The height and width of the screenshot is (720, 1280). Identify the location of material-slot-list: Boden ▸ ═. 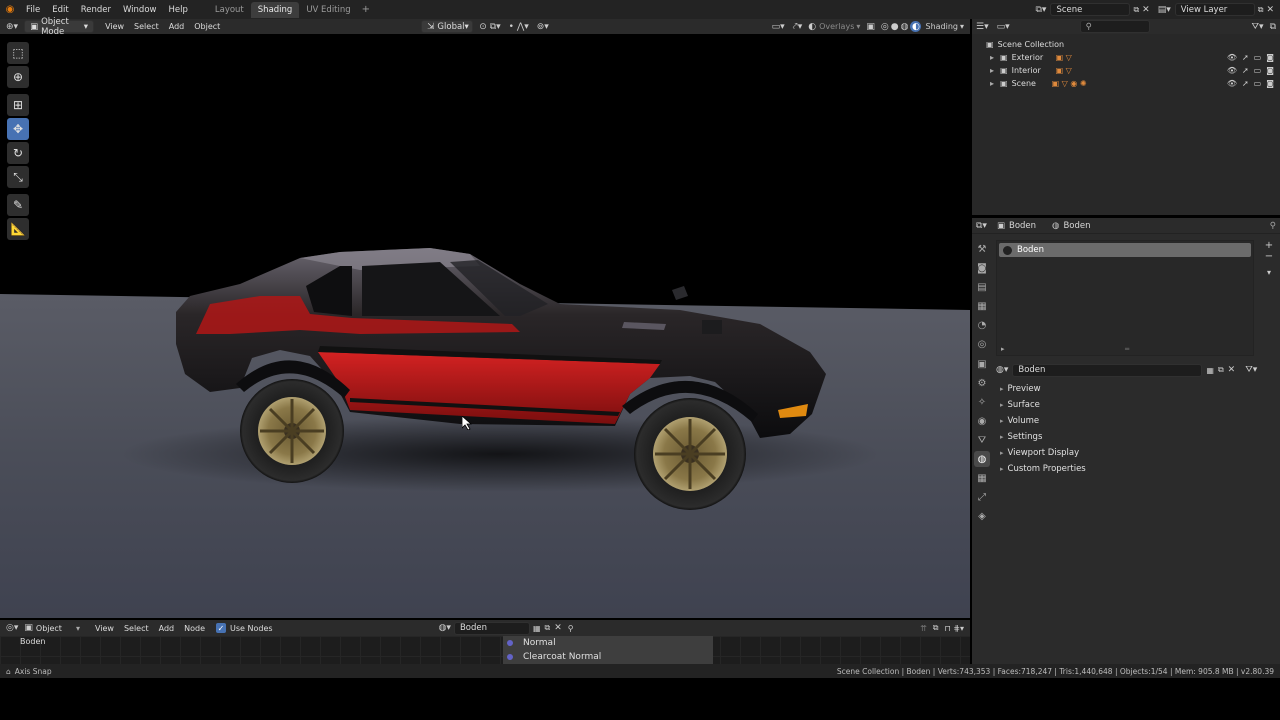
(1125, 298).